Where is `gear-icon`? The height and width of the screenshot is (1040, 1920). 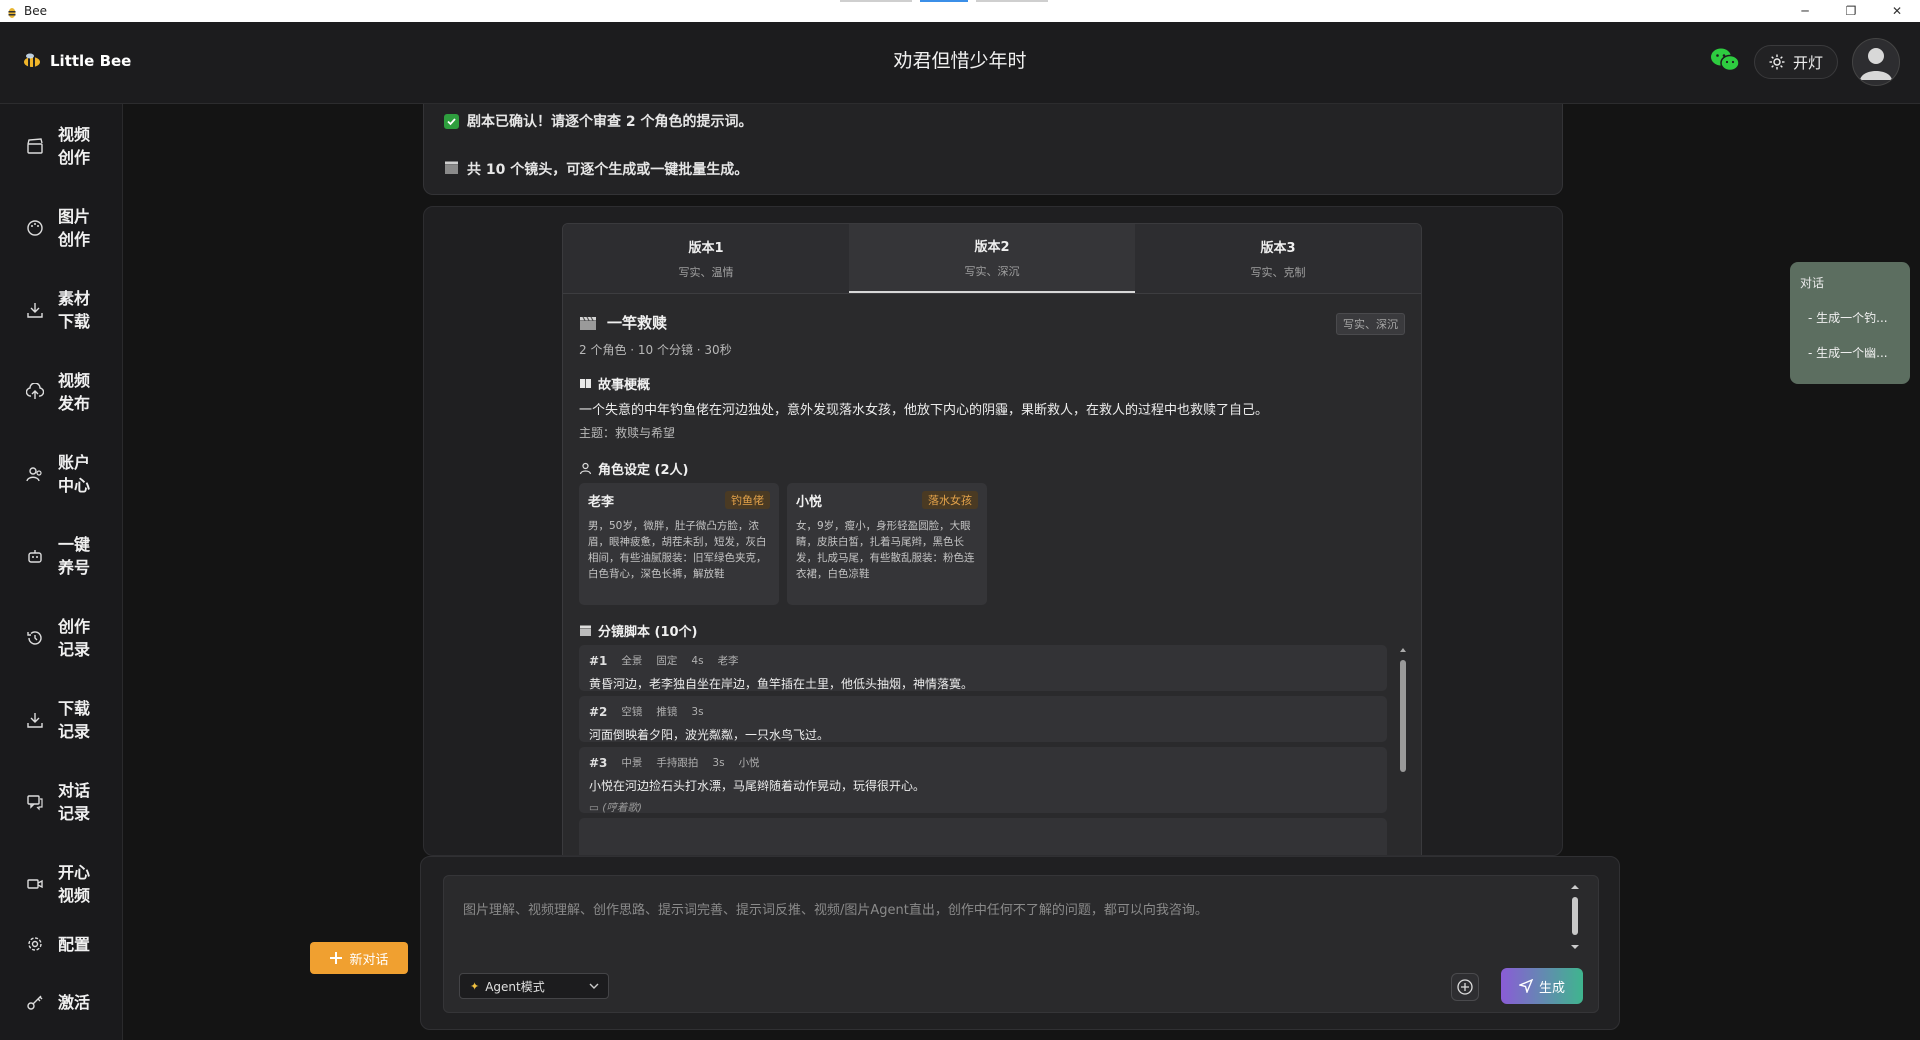
gear-icon is located at coordinates (35, 944).